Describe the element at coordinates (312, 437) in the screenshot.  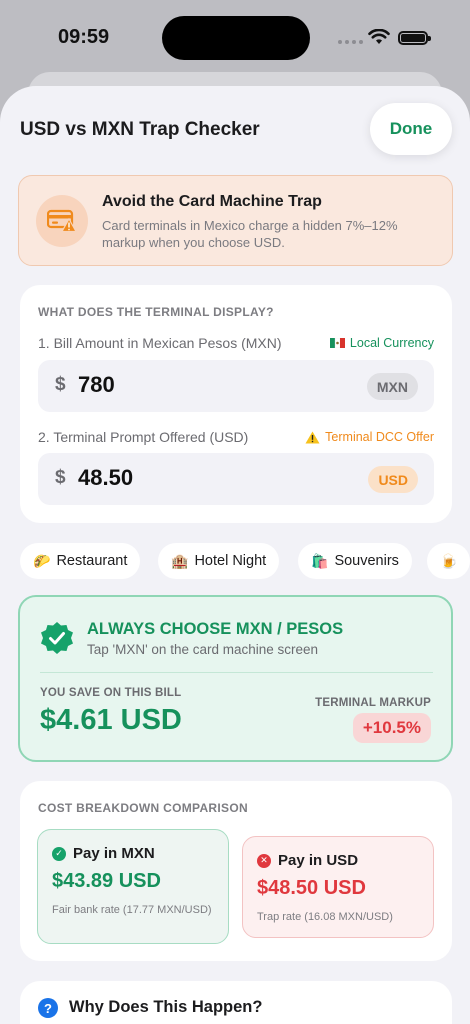
I see `warning-triangle-icon` at that location.